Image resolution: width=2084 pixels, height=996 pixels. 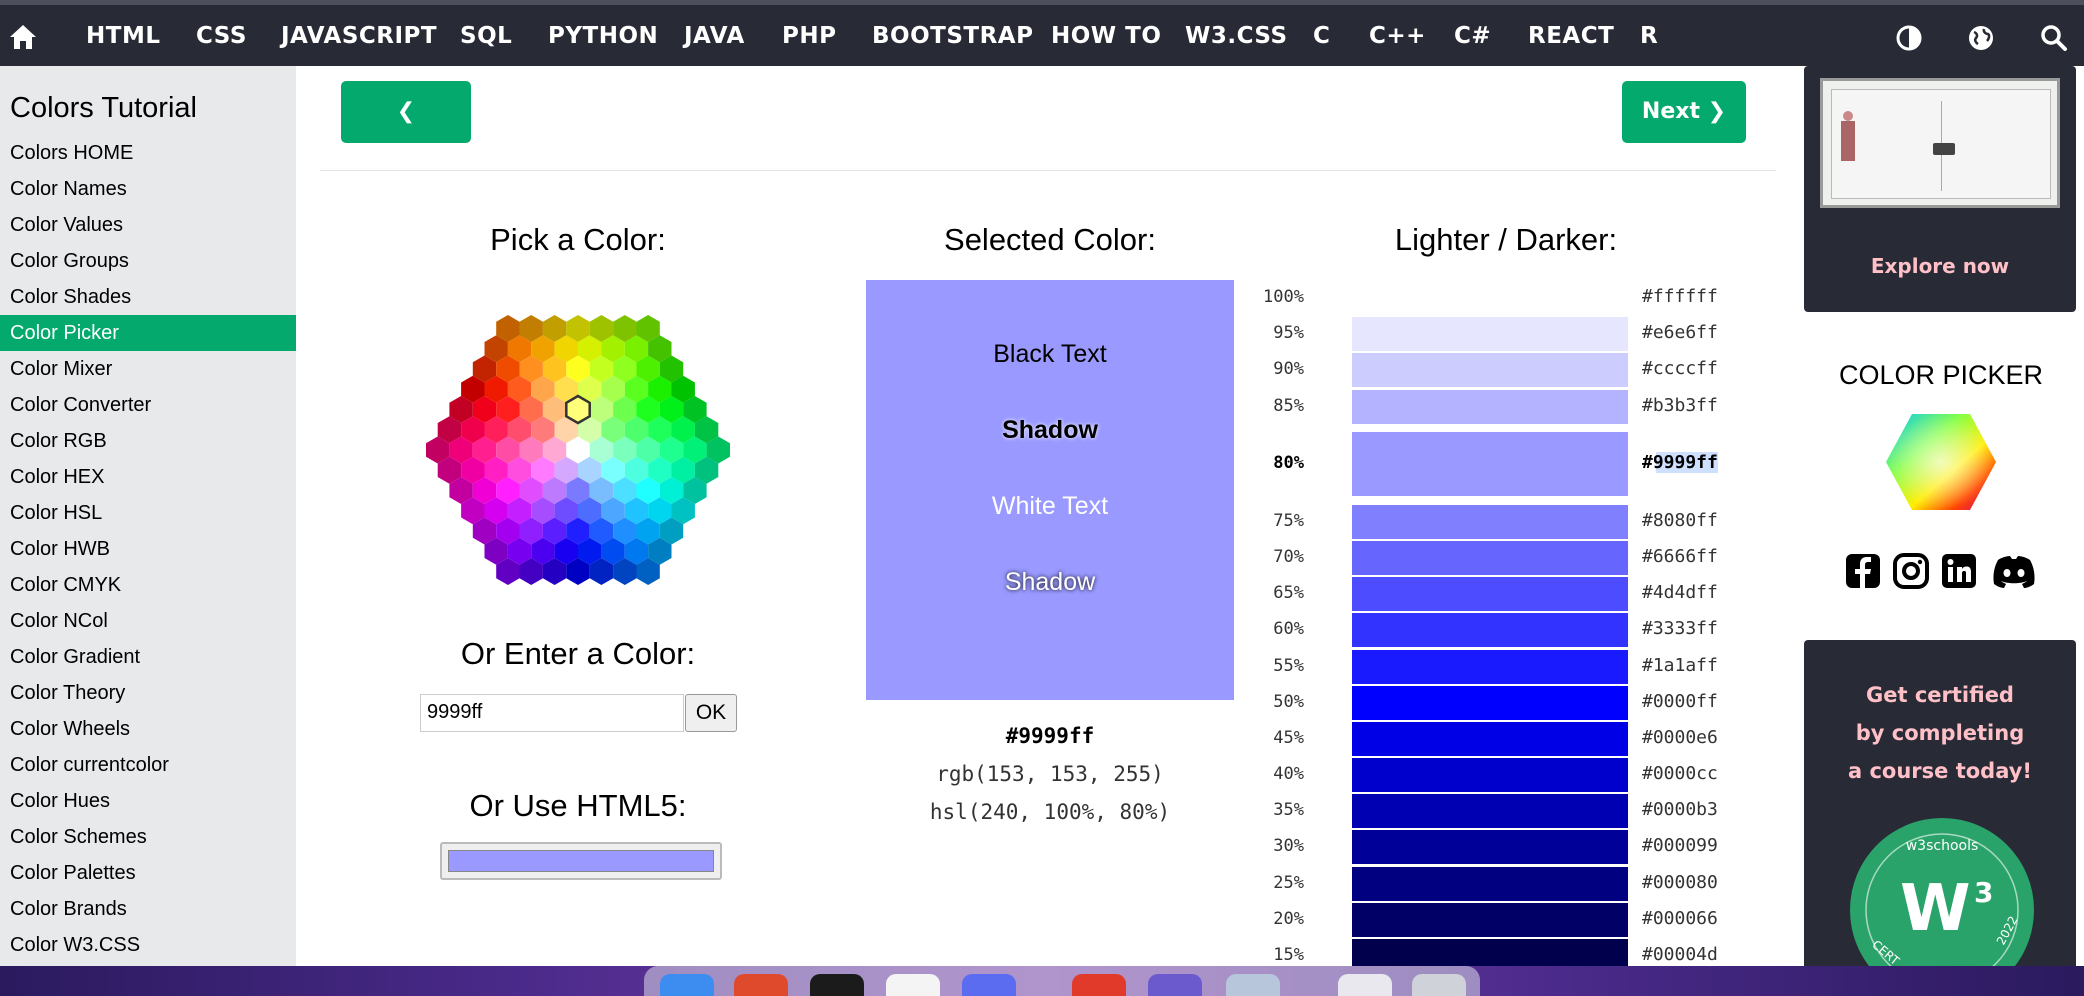 What do you see at coordinates (148, 909) in the screenshot?
I see `sidebar-item-color-brands: Color Brands` at bounding box center [148, 909].